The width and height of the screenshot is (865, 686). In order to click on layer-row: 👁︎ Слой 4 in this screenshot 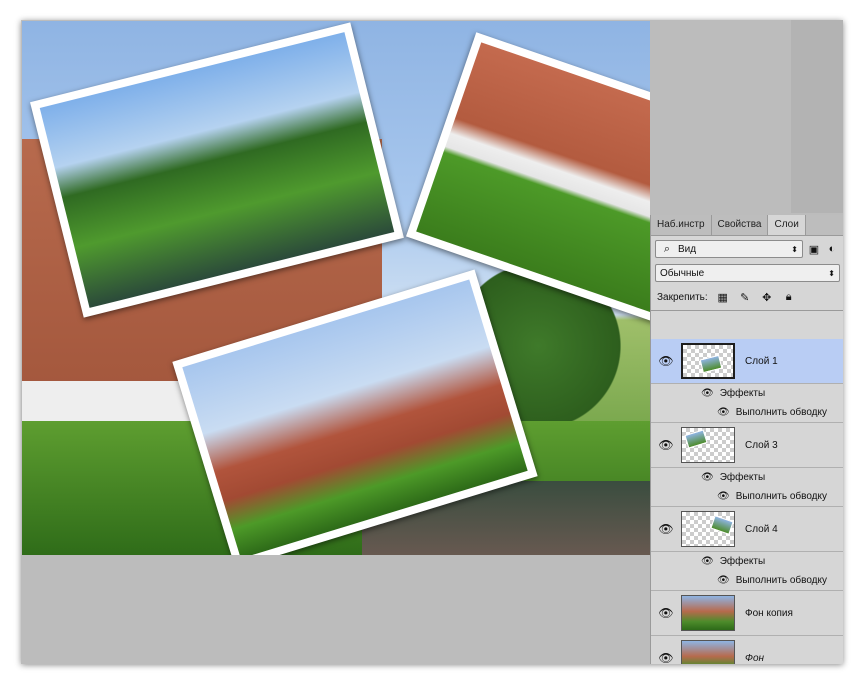, I will do `click(747, 529)`.